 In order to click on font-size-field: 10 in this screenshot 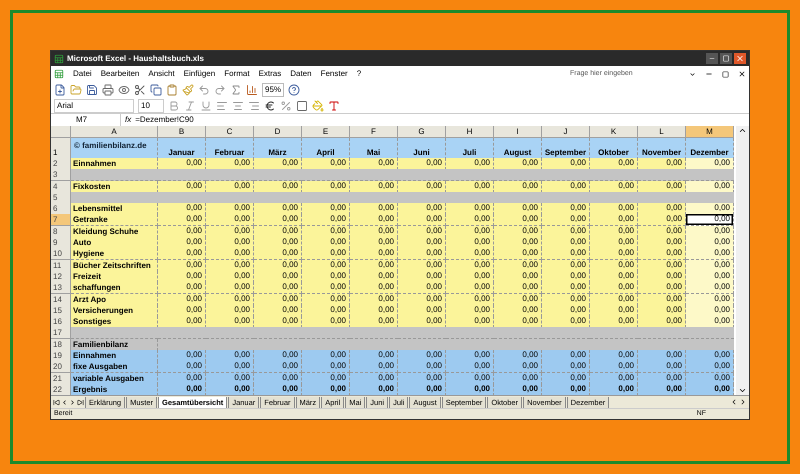, I will do `click(151, 105)`.